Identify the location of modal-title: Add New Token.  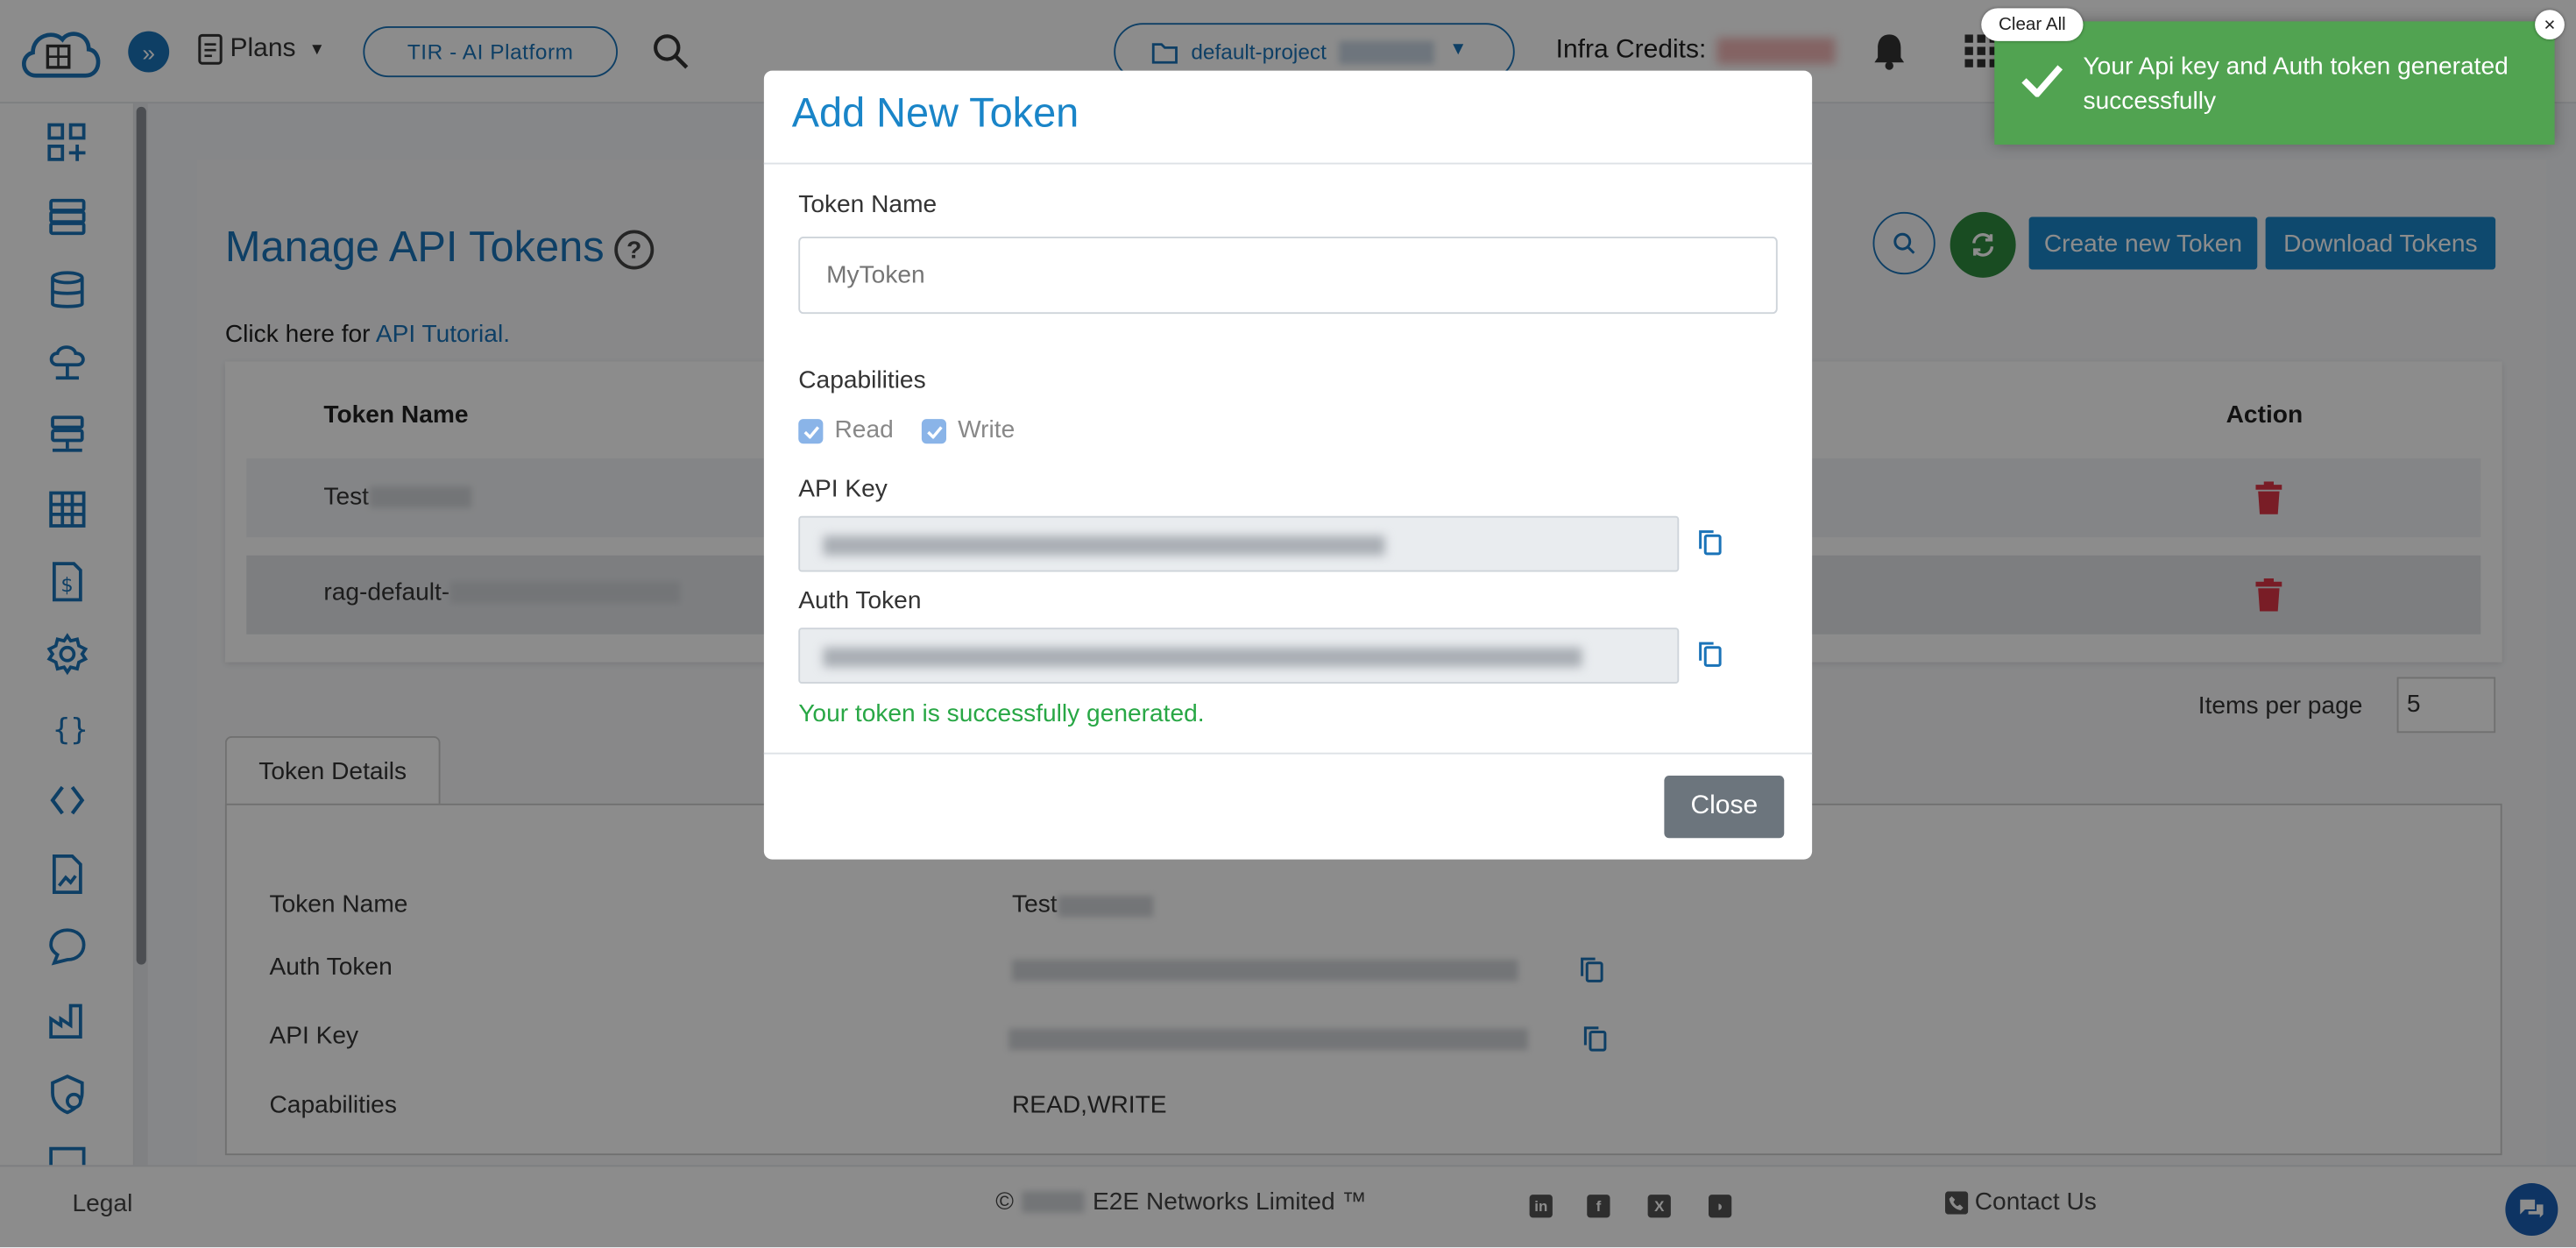
(935, 113).